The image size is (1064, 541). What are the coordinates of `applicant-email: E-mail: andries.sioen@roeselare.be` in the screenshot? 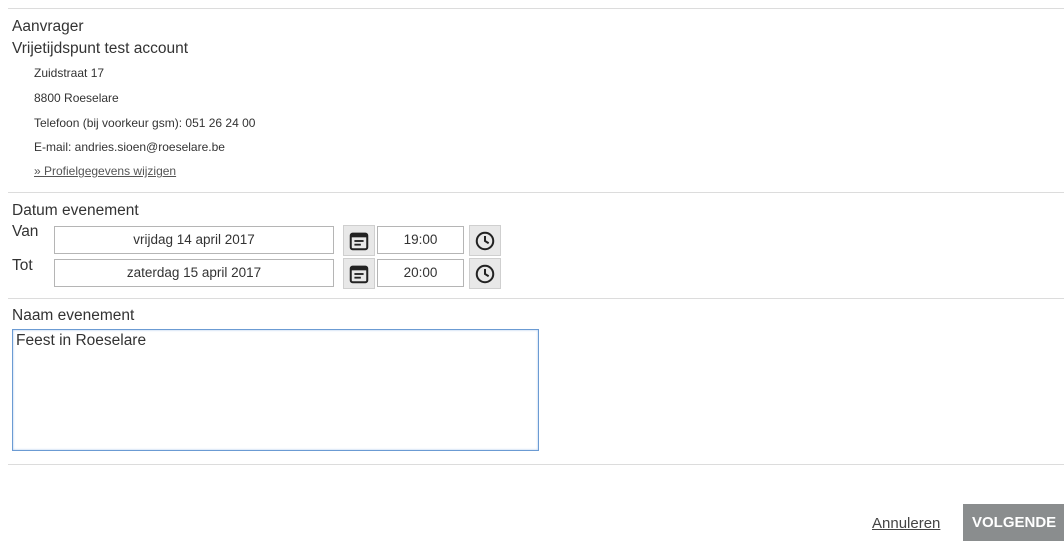 It's located at (129, 147).